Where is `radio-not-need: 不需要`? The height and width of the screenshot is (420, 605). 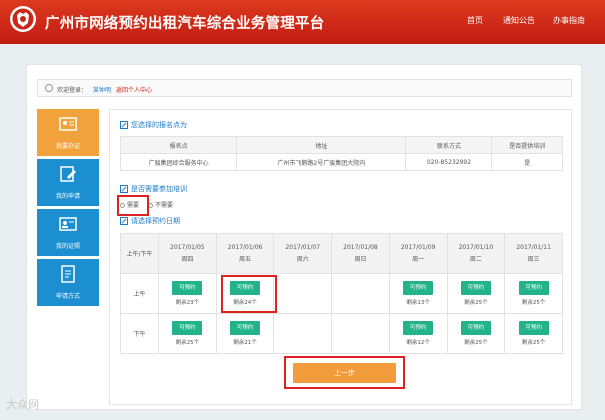 radio-not-need: 不需要 is located at coordinates (160, 204).